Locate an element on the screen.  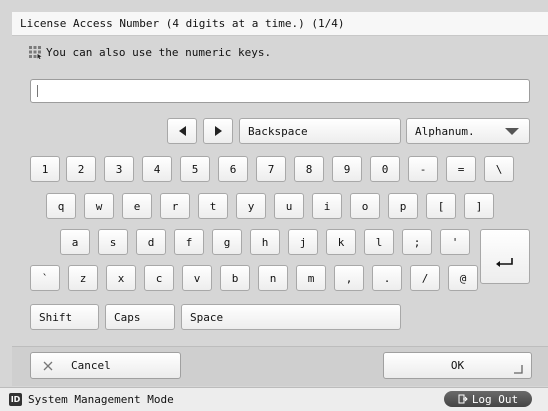
key-label: n is located at coordinates (273, 278).